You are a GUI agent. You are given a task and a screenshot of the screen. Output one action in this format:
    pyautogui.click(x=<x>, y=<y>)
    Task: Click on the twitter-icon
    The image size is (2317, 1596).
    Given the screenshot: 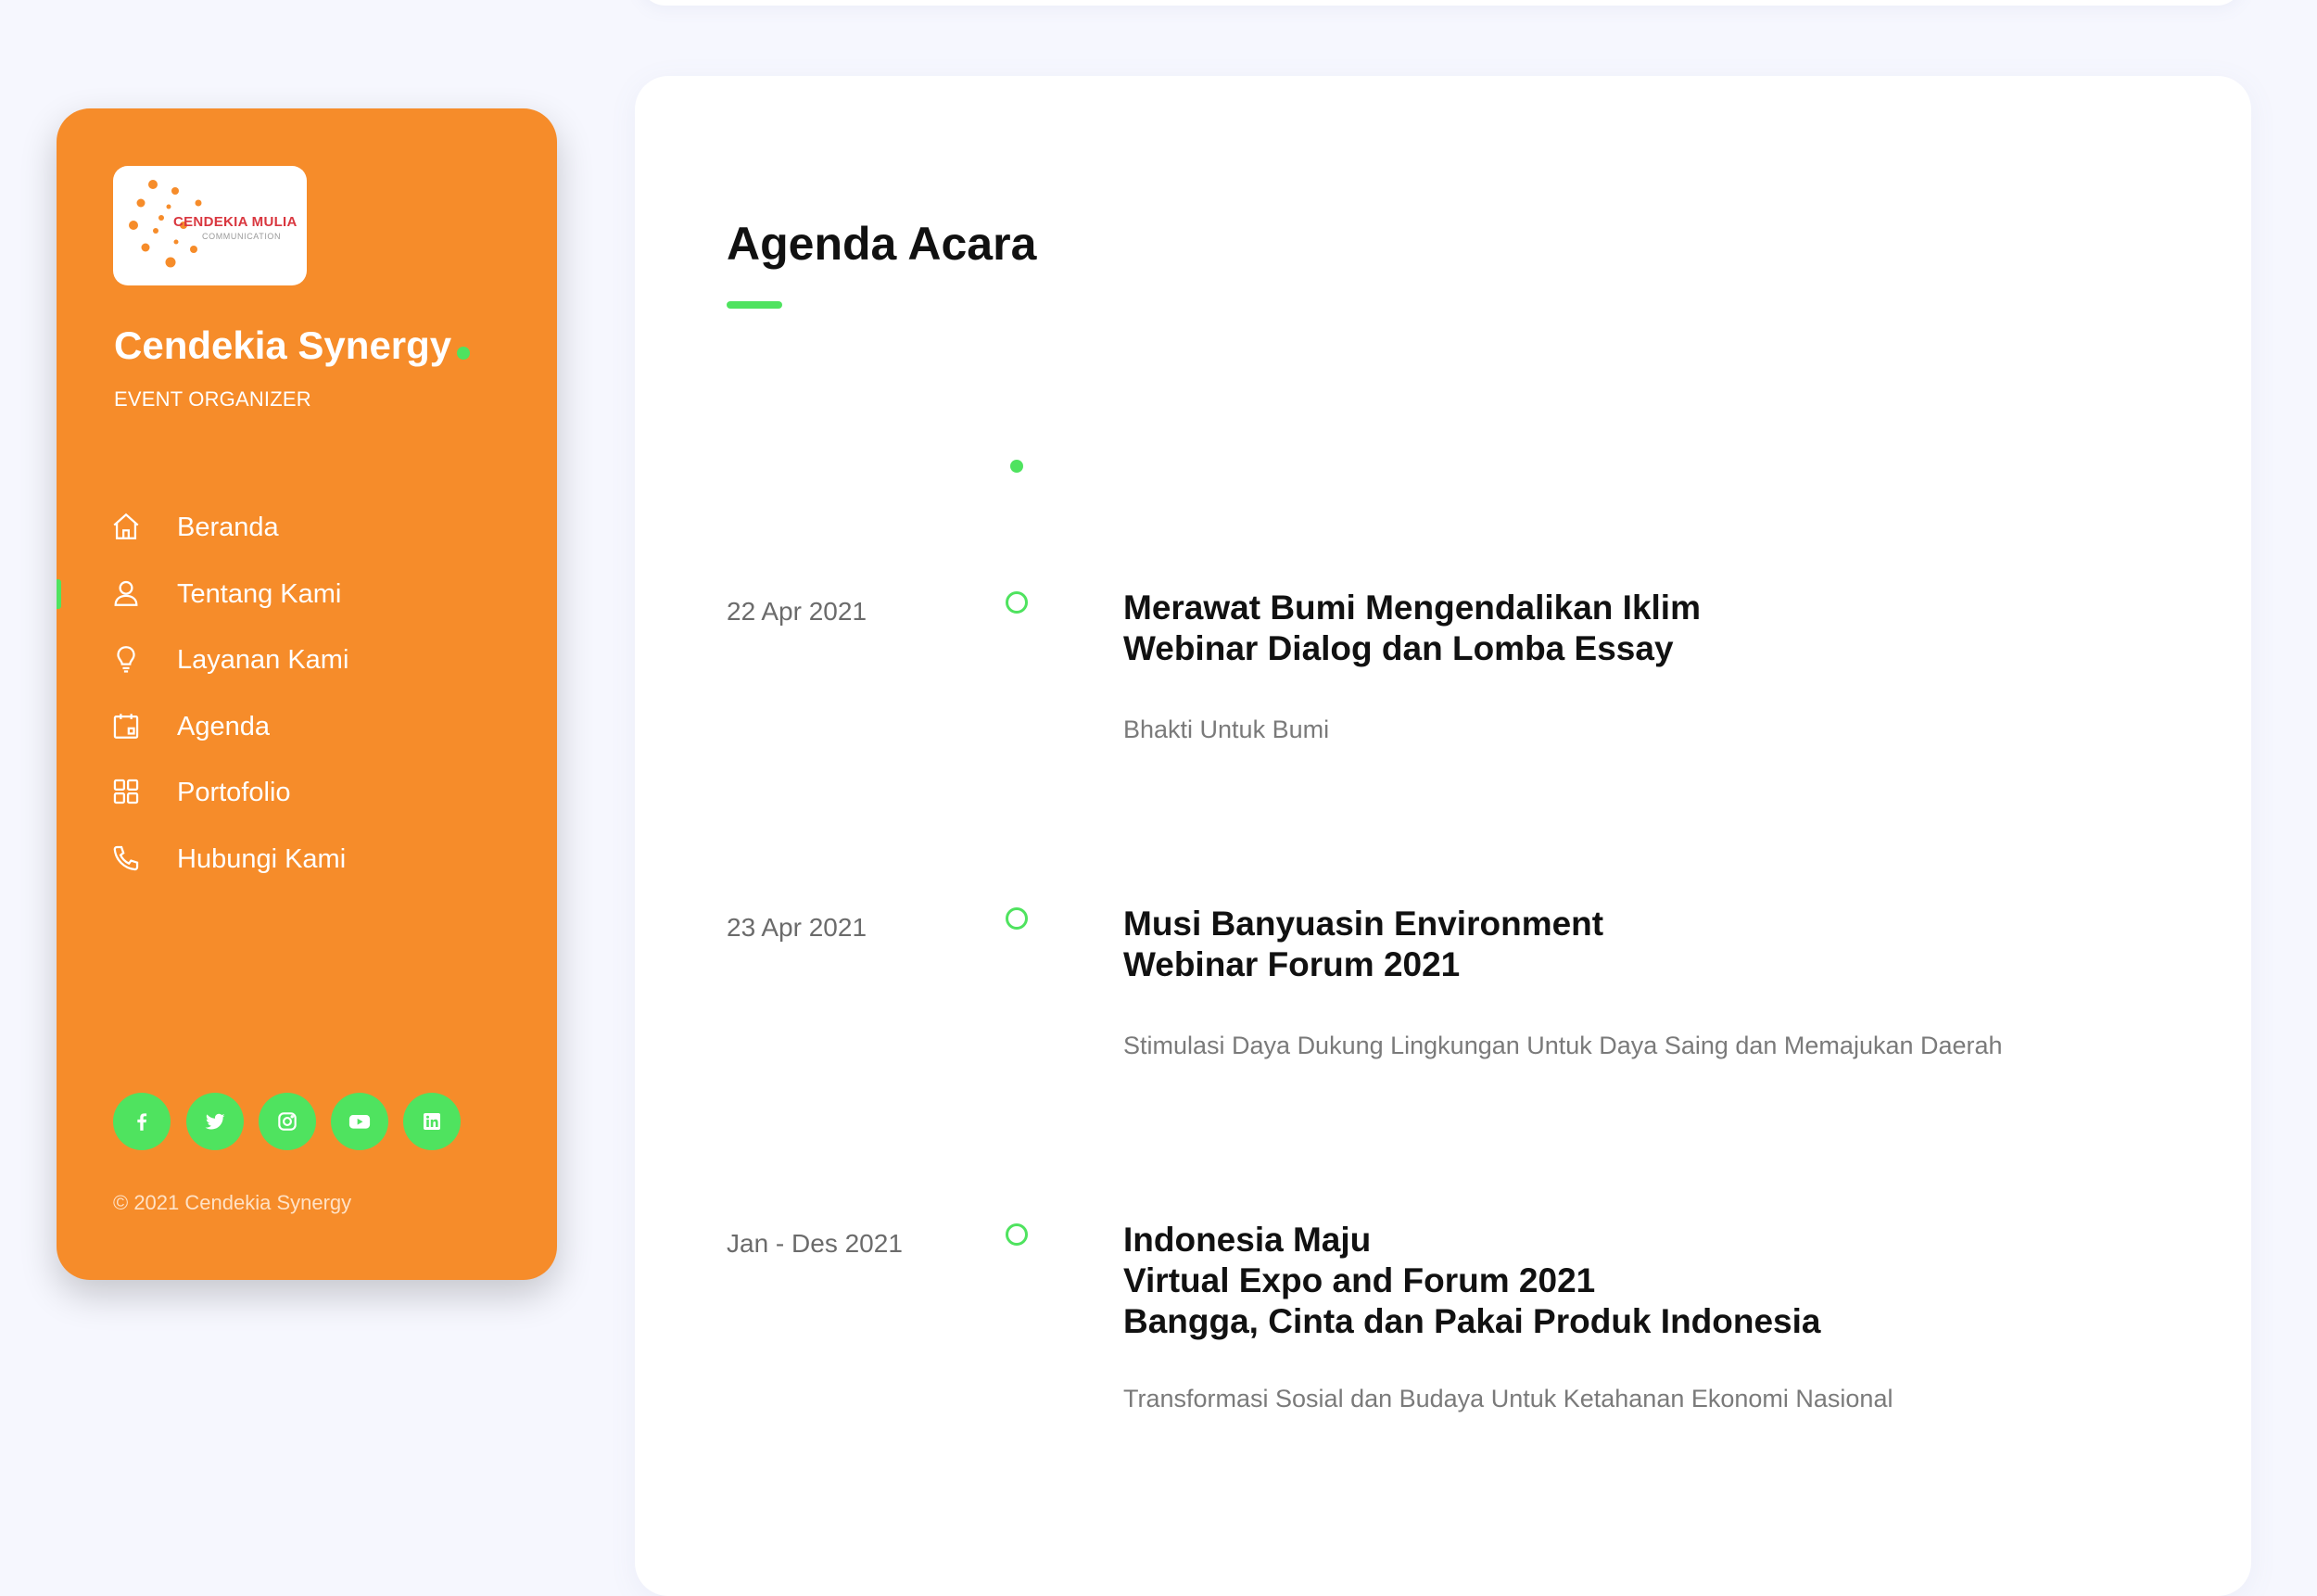 What is the action you would take?
    pyautogui.click(x=215, y=1122)
    